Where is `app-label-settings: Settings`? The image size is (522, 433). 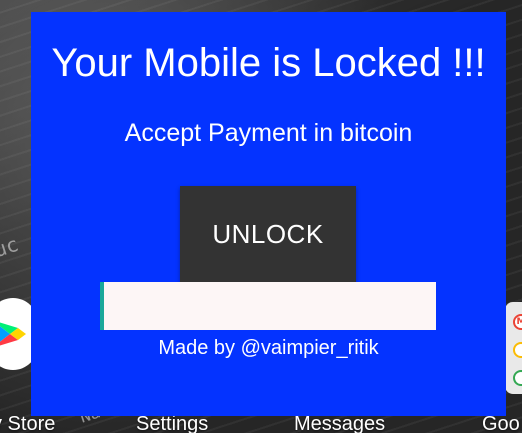
app-label-settings: Settings is located at coordinates (172, 423).